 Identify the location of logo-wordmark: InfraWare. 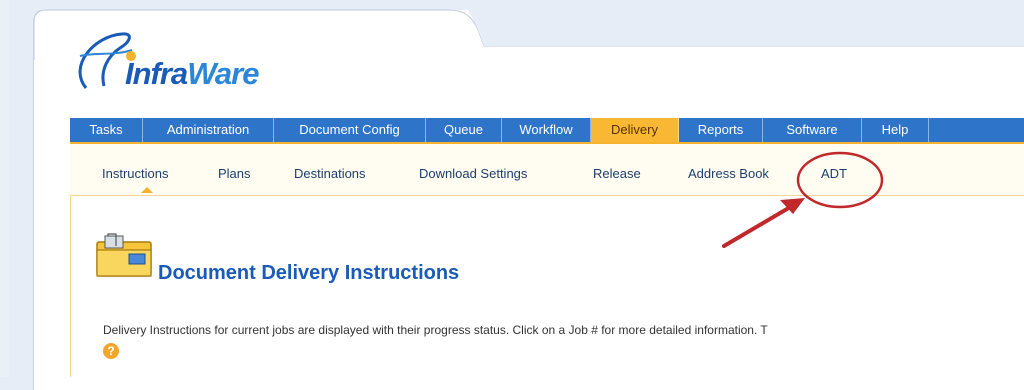
(192, 74).